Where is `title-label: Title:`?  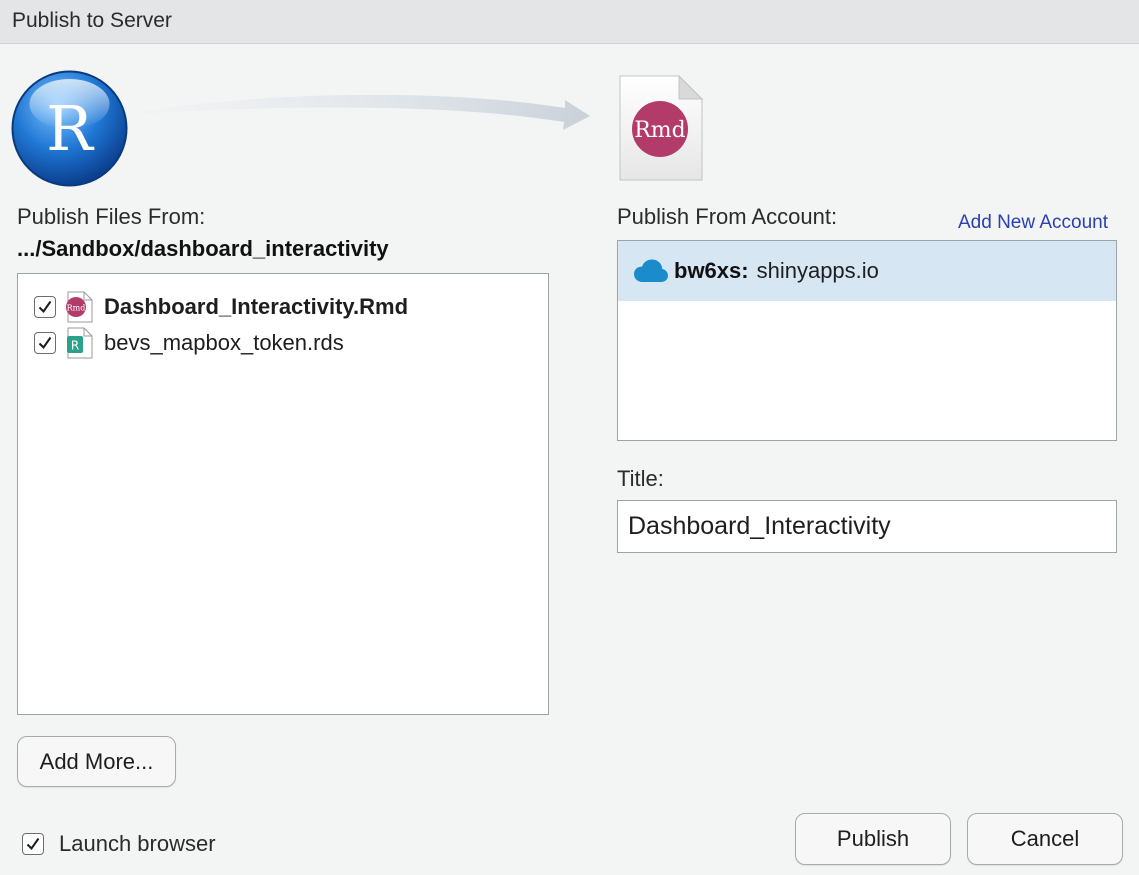 title-label: Title: is located at coordinates (640, 478).